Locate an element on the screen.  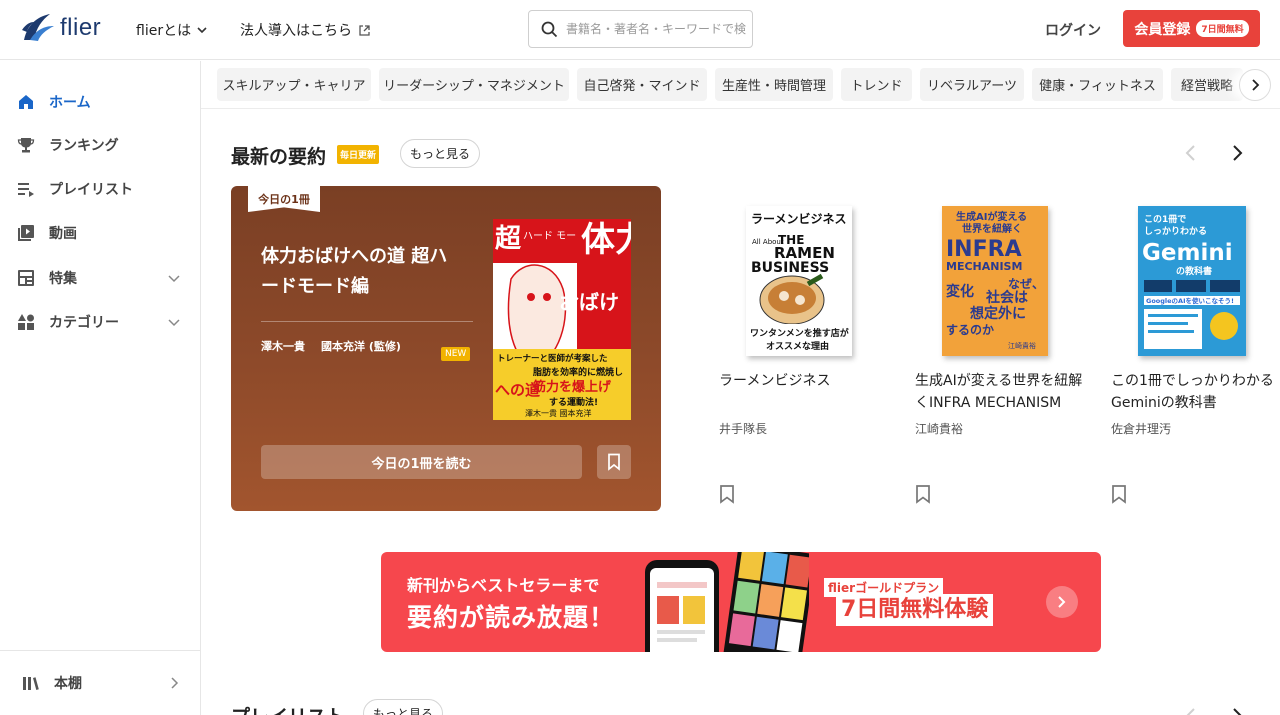
cover-text: ワンタンメンを推す店が is located at coordinates (800, 333).